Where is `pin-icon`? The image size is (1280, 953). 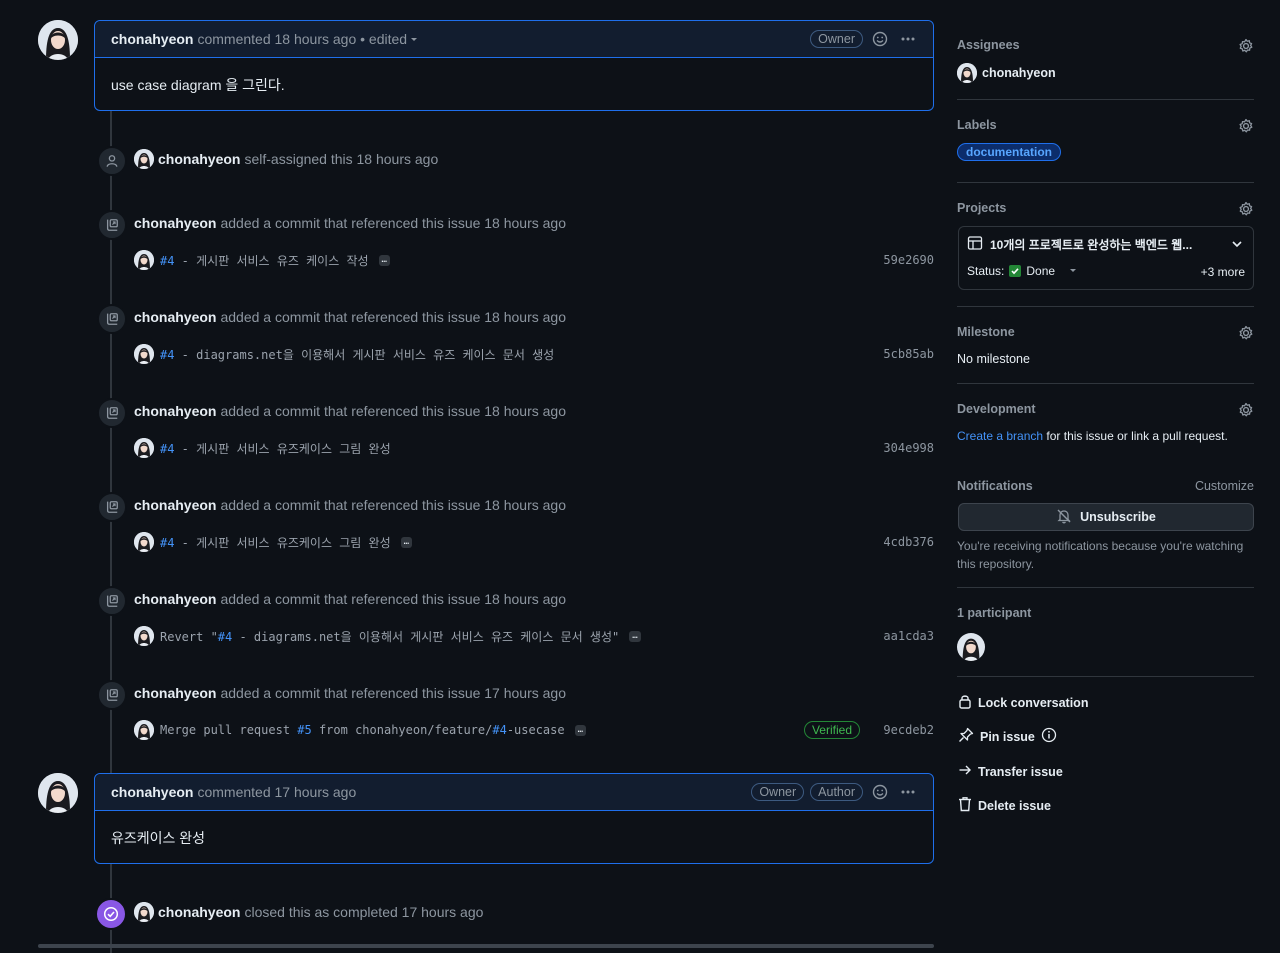 pin-icon is located at coordinates (966, 736).